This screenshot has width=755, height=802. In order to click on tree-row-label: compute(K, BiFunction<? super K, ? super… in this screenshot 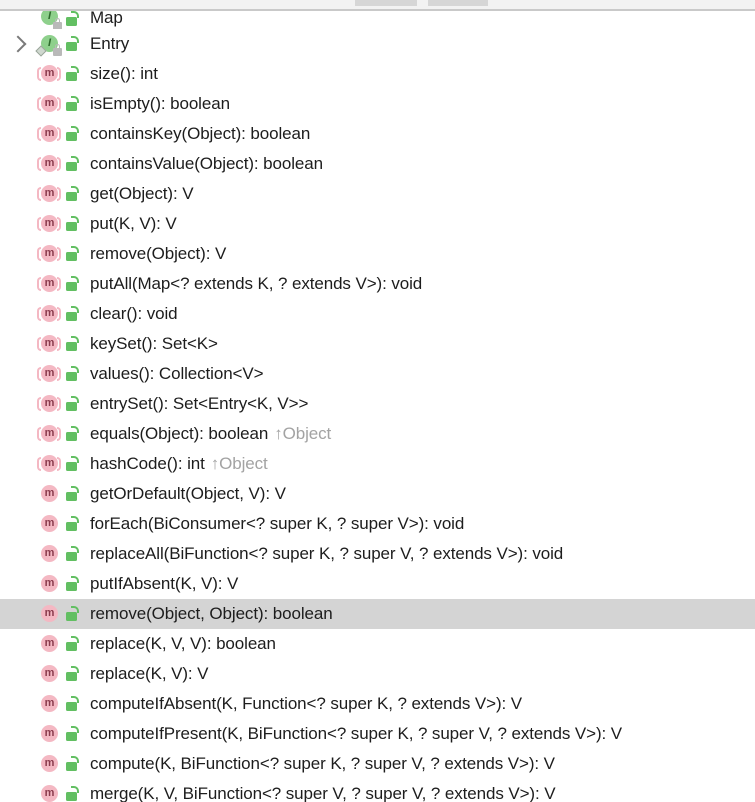, I will do `click(322, 763)`.